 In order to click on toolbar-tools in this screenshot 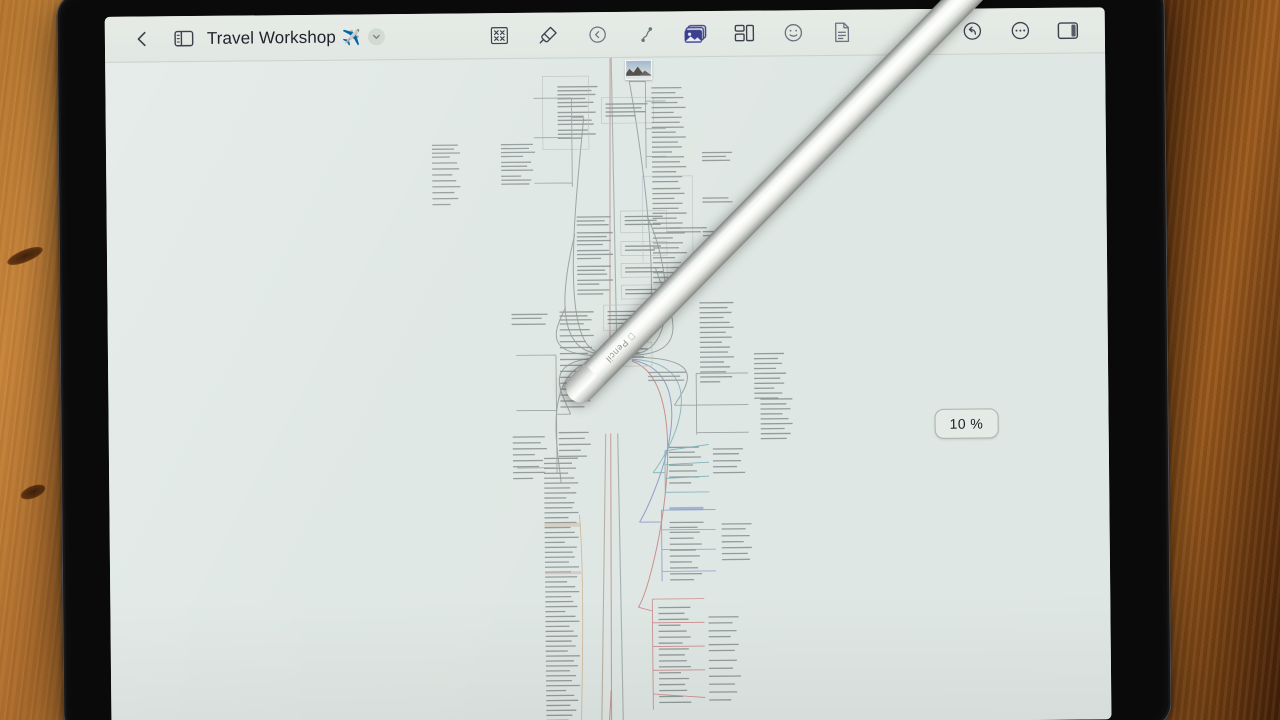, I will do `click(670, 34)`.